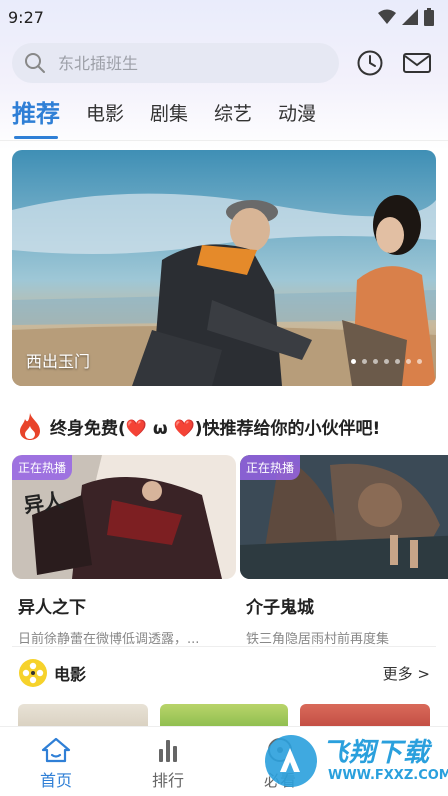 The width and height of the screenshot is (448, 796). What do you see at coordinates (224, 646) in the screenshot?
I see `section-divider` at bounding box center [224, 646].